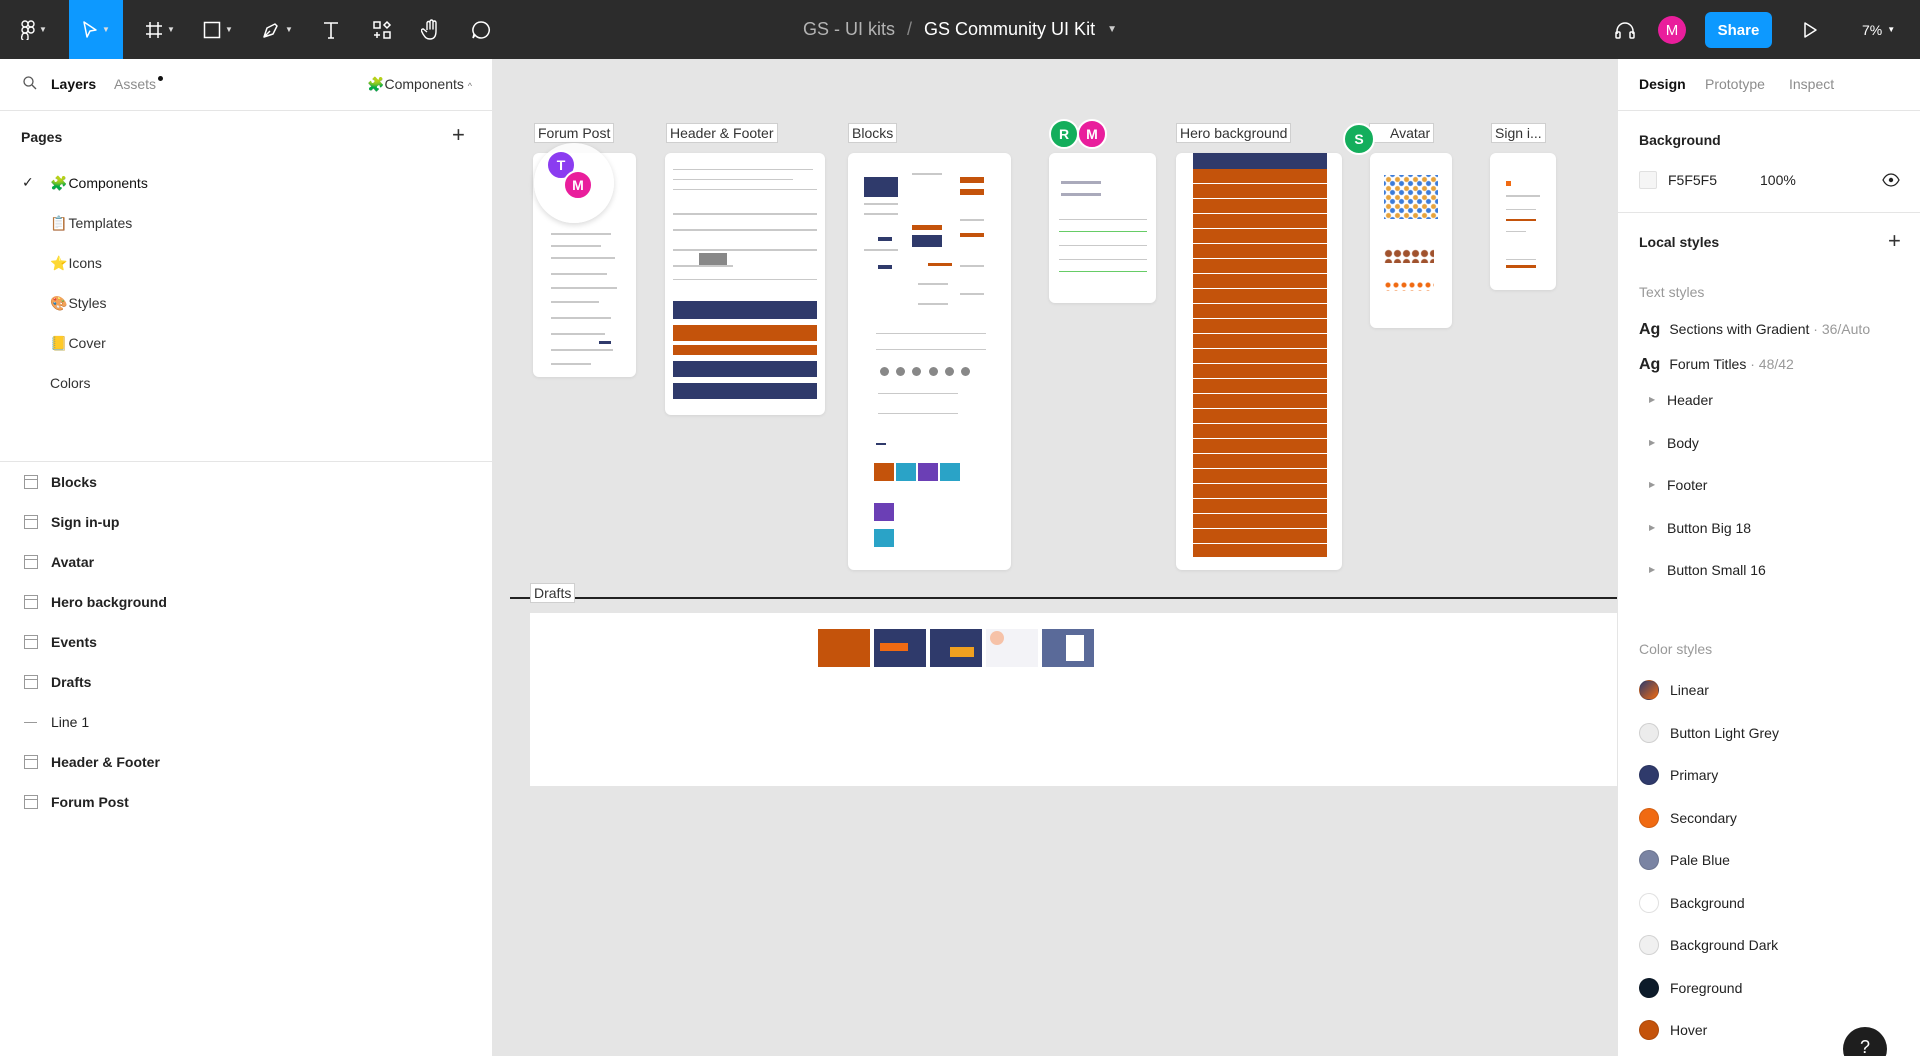 This screenshot has height=1056, width=1920. I want to click on collaborator-avatar-s: S, so click(1359, 139).